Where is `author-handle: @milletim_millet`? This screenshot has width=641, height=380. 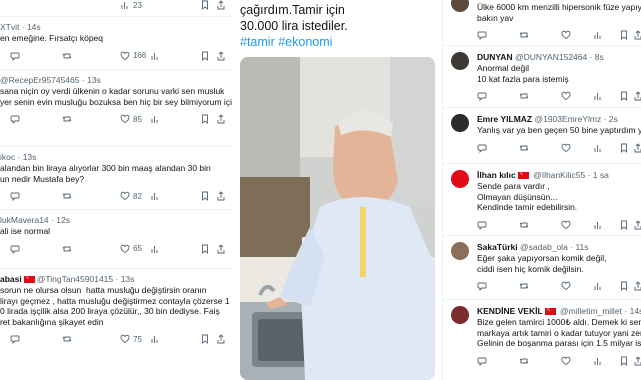 author-handle: @milletim_millet is located at coordinates (591, 311).